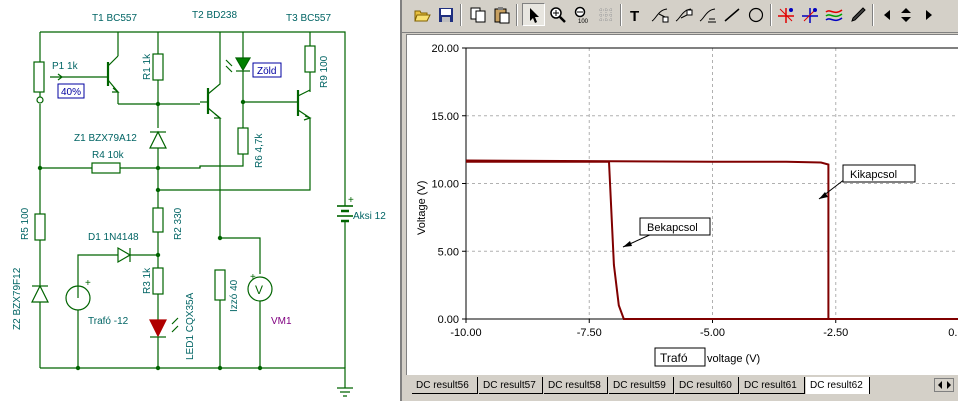 This screenshot has width=958, height=401. I want to click on line-button, so click(731, 14).